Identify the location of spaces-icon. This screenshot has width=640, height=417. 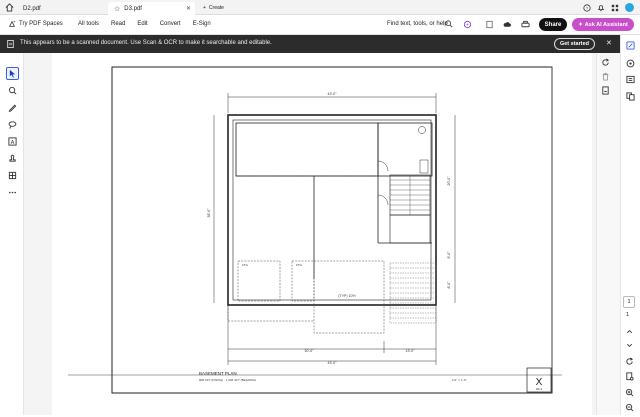
(12, 23).